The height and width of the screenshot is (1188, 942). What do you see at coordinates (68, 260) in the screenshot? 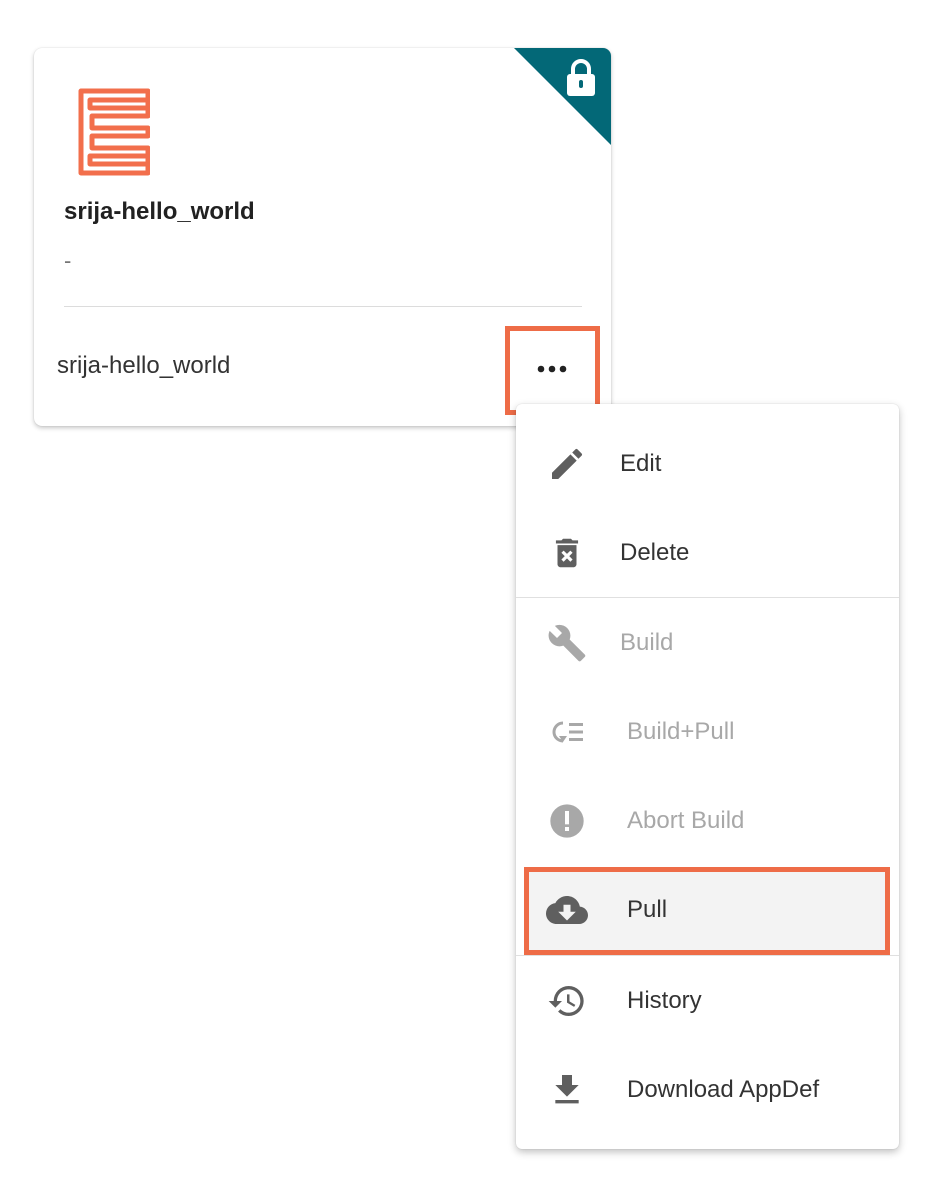
I see `app-description: -` at bounding box center [68, 260].